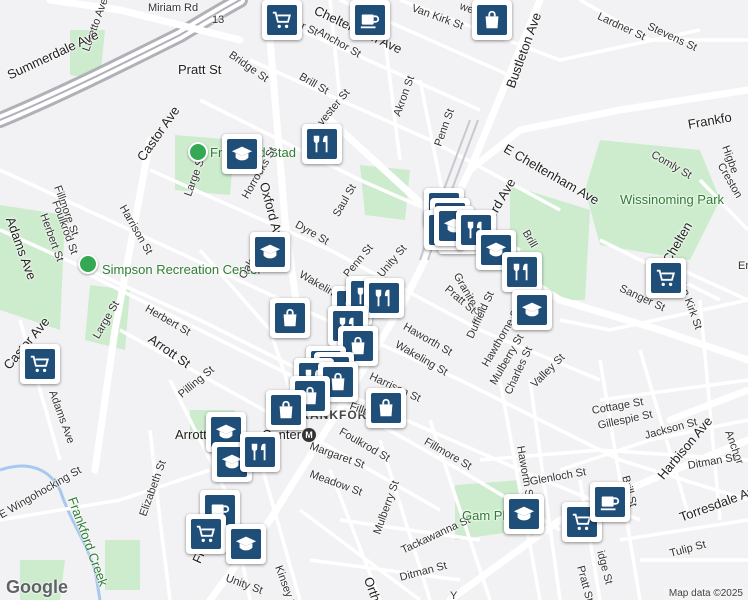 The width and height of the screenshot is (748, 600). I want to click on label-york-st: Y, so click(454, 595).